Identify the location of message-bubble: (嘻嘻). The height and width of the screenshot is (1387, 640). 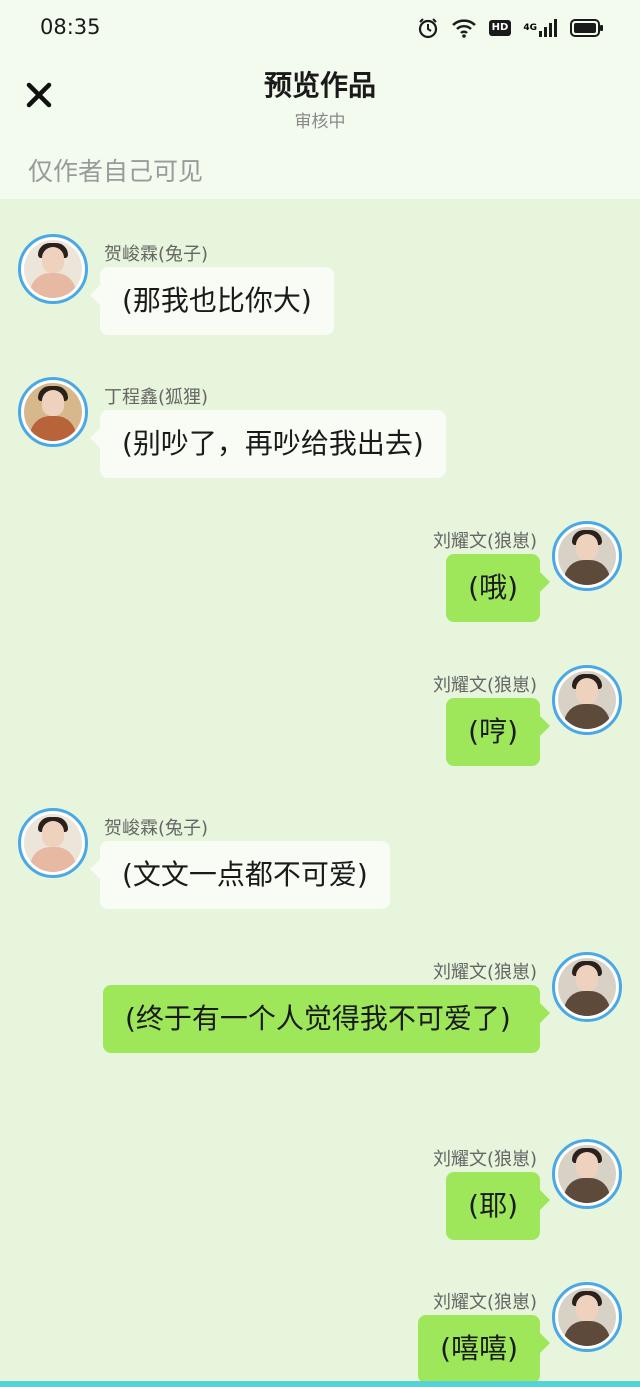
(484, 1349).